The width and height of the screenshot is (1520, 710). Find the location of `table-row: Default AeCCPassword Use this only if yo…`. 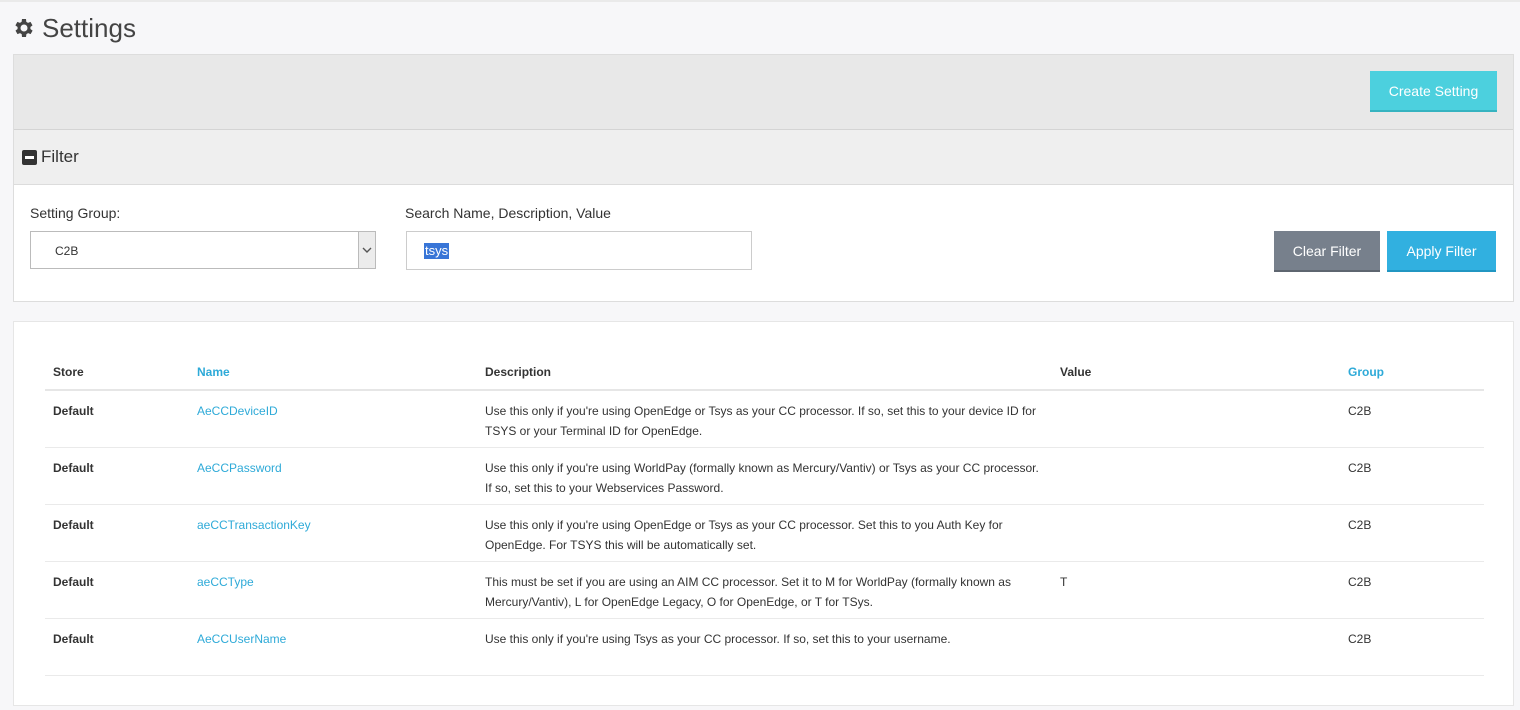

table-row: Default AeCCPassword Use this only if yo… is located at coordinates (764, 476).